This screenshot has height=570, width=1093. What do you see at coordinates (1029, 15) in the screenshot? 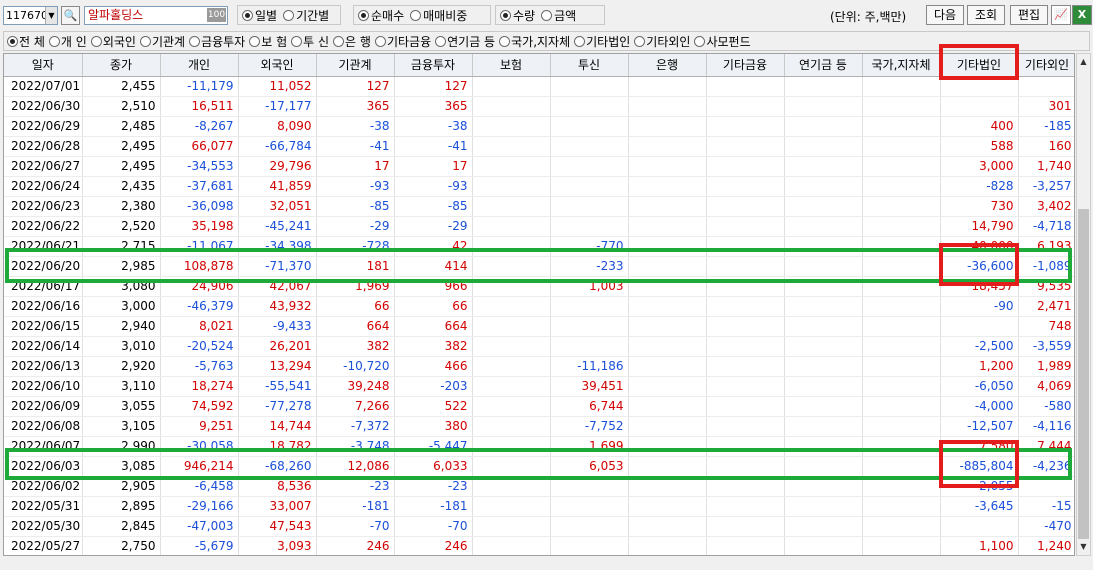
I see `edit-button: 편집` at bounding box center [1029, 15].